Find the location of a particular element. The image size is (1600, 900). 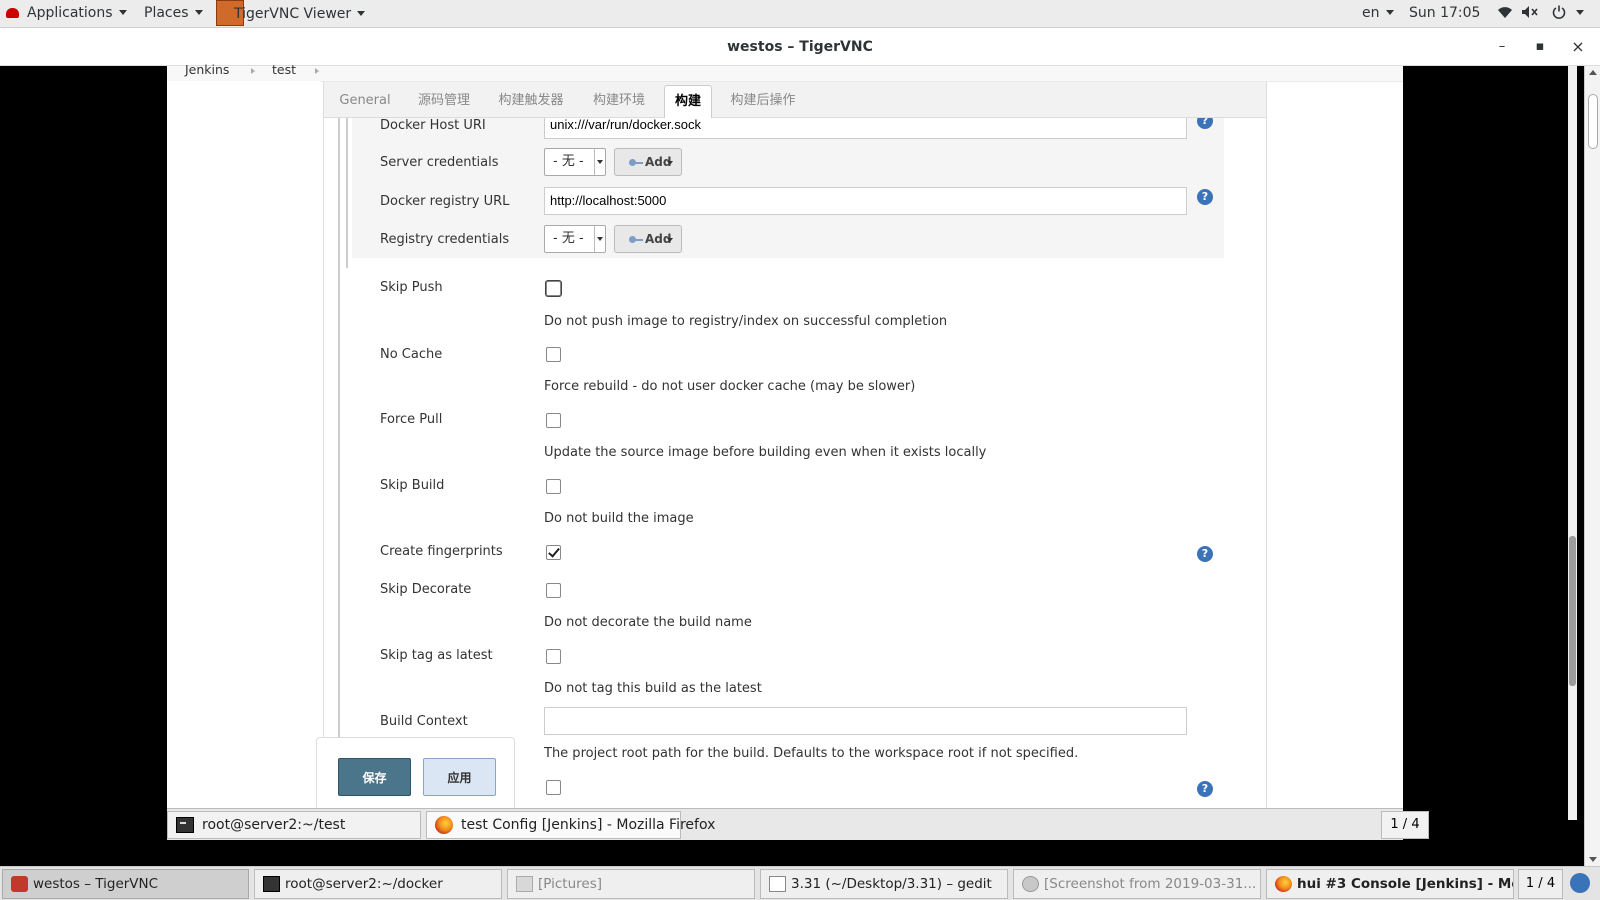

tab-post-build-actions: 构建后操作 is located at coordinates (763, 100).